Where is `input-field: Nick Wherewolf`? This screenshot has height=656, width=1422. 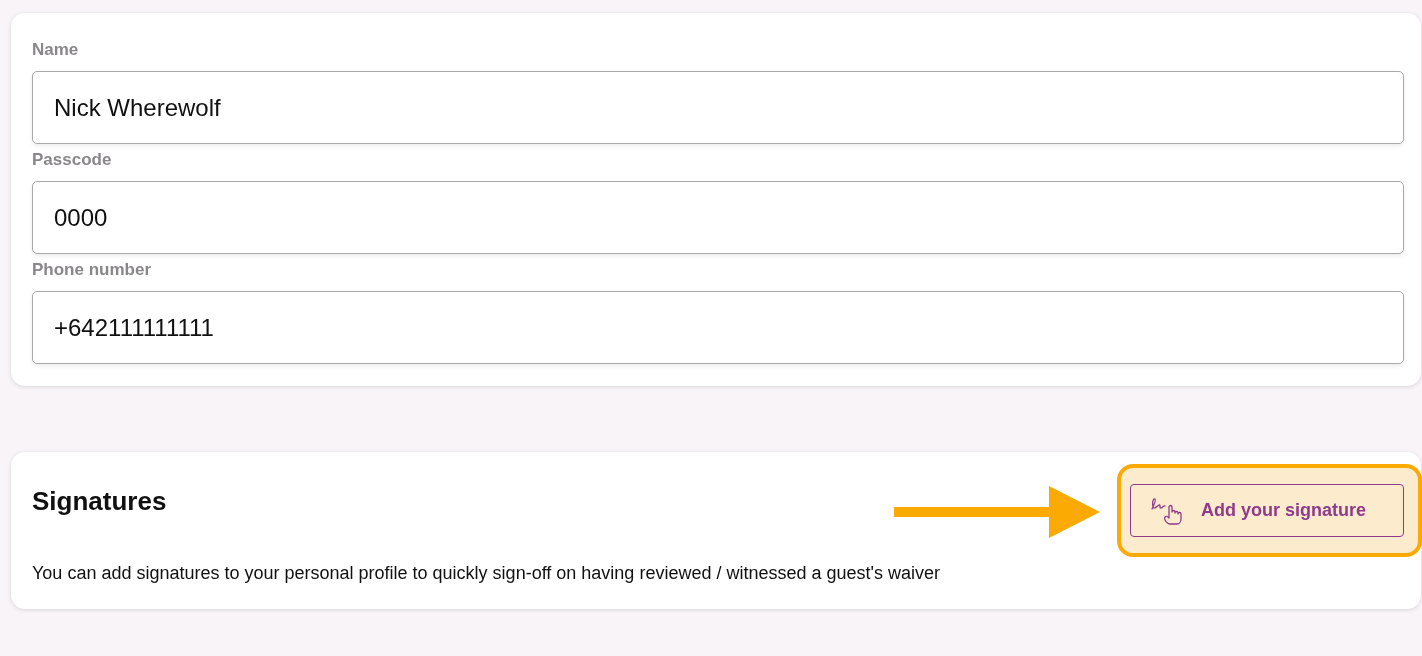
input-field: Nick Wherewolf is located at coordinates (718, 107).